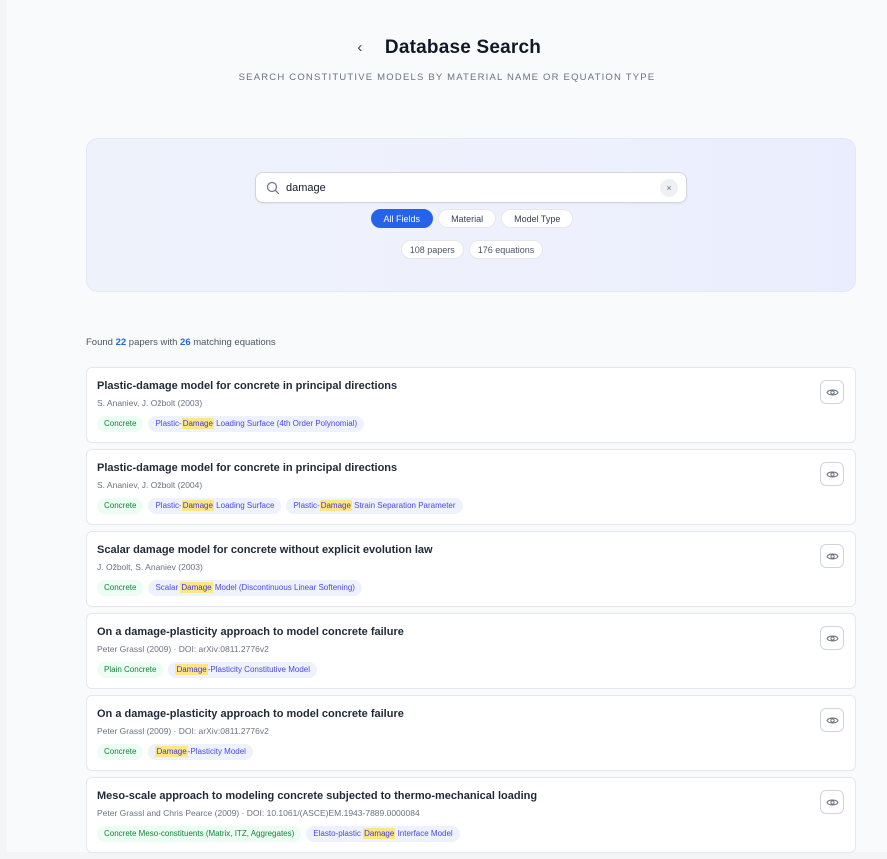 This screenshot has width=887, height=859. I want to click on model-type-tag: Plastic-Damage Loading Surface, so click(215, 506).